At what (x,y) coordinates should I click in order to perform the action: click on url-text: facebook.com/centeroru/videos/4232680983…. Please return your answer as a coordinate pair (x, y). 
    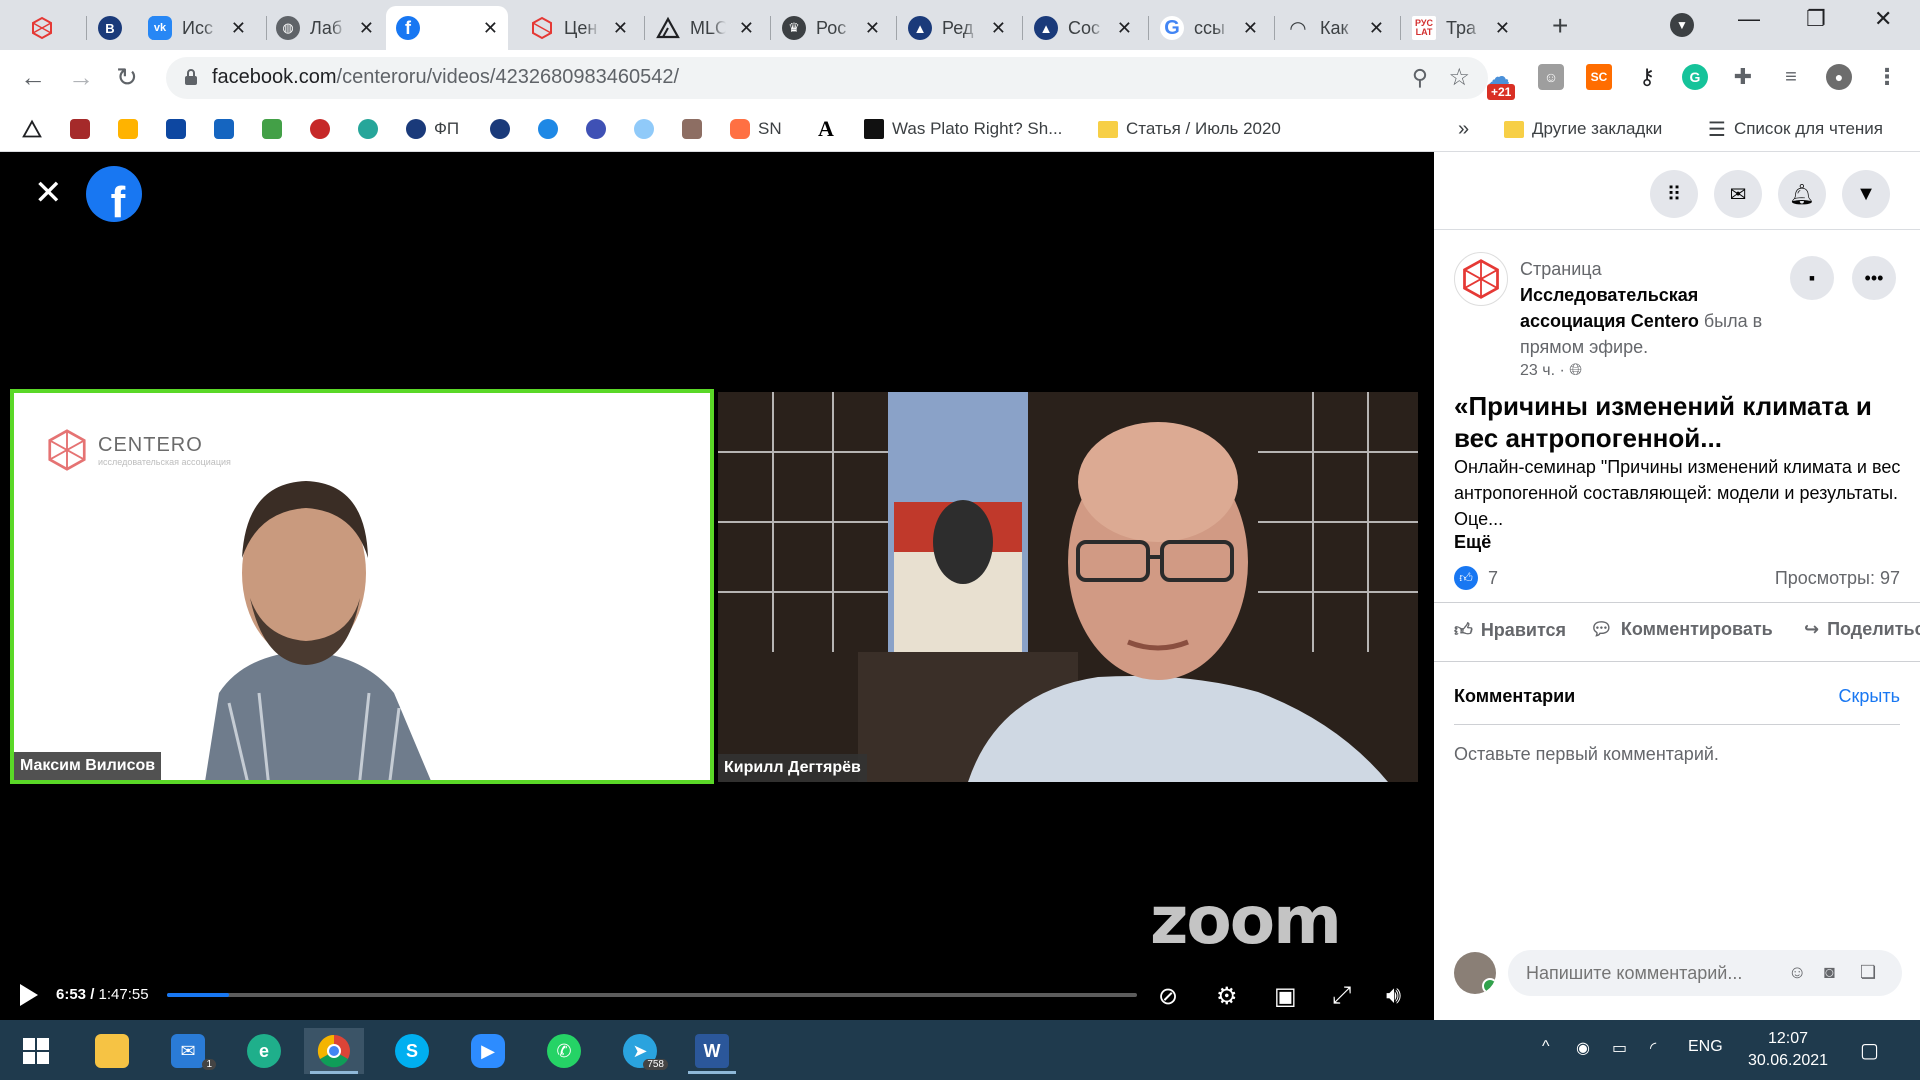
    Looking at the image, I should click on (445, 77).